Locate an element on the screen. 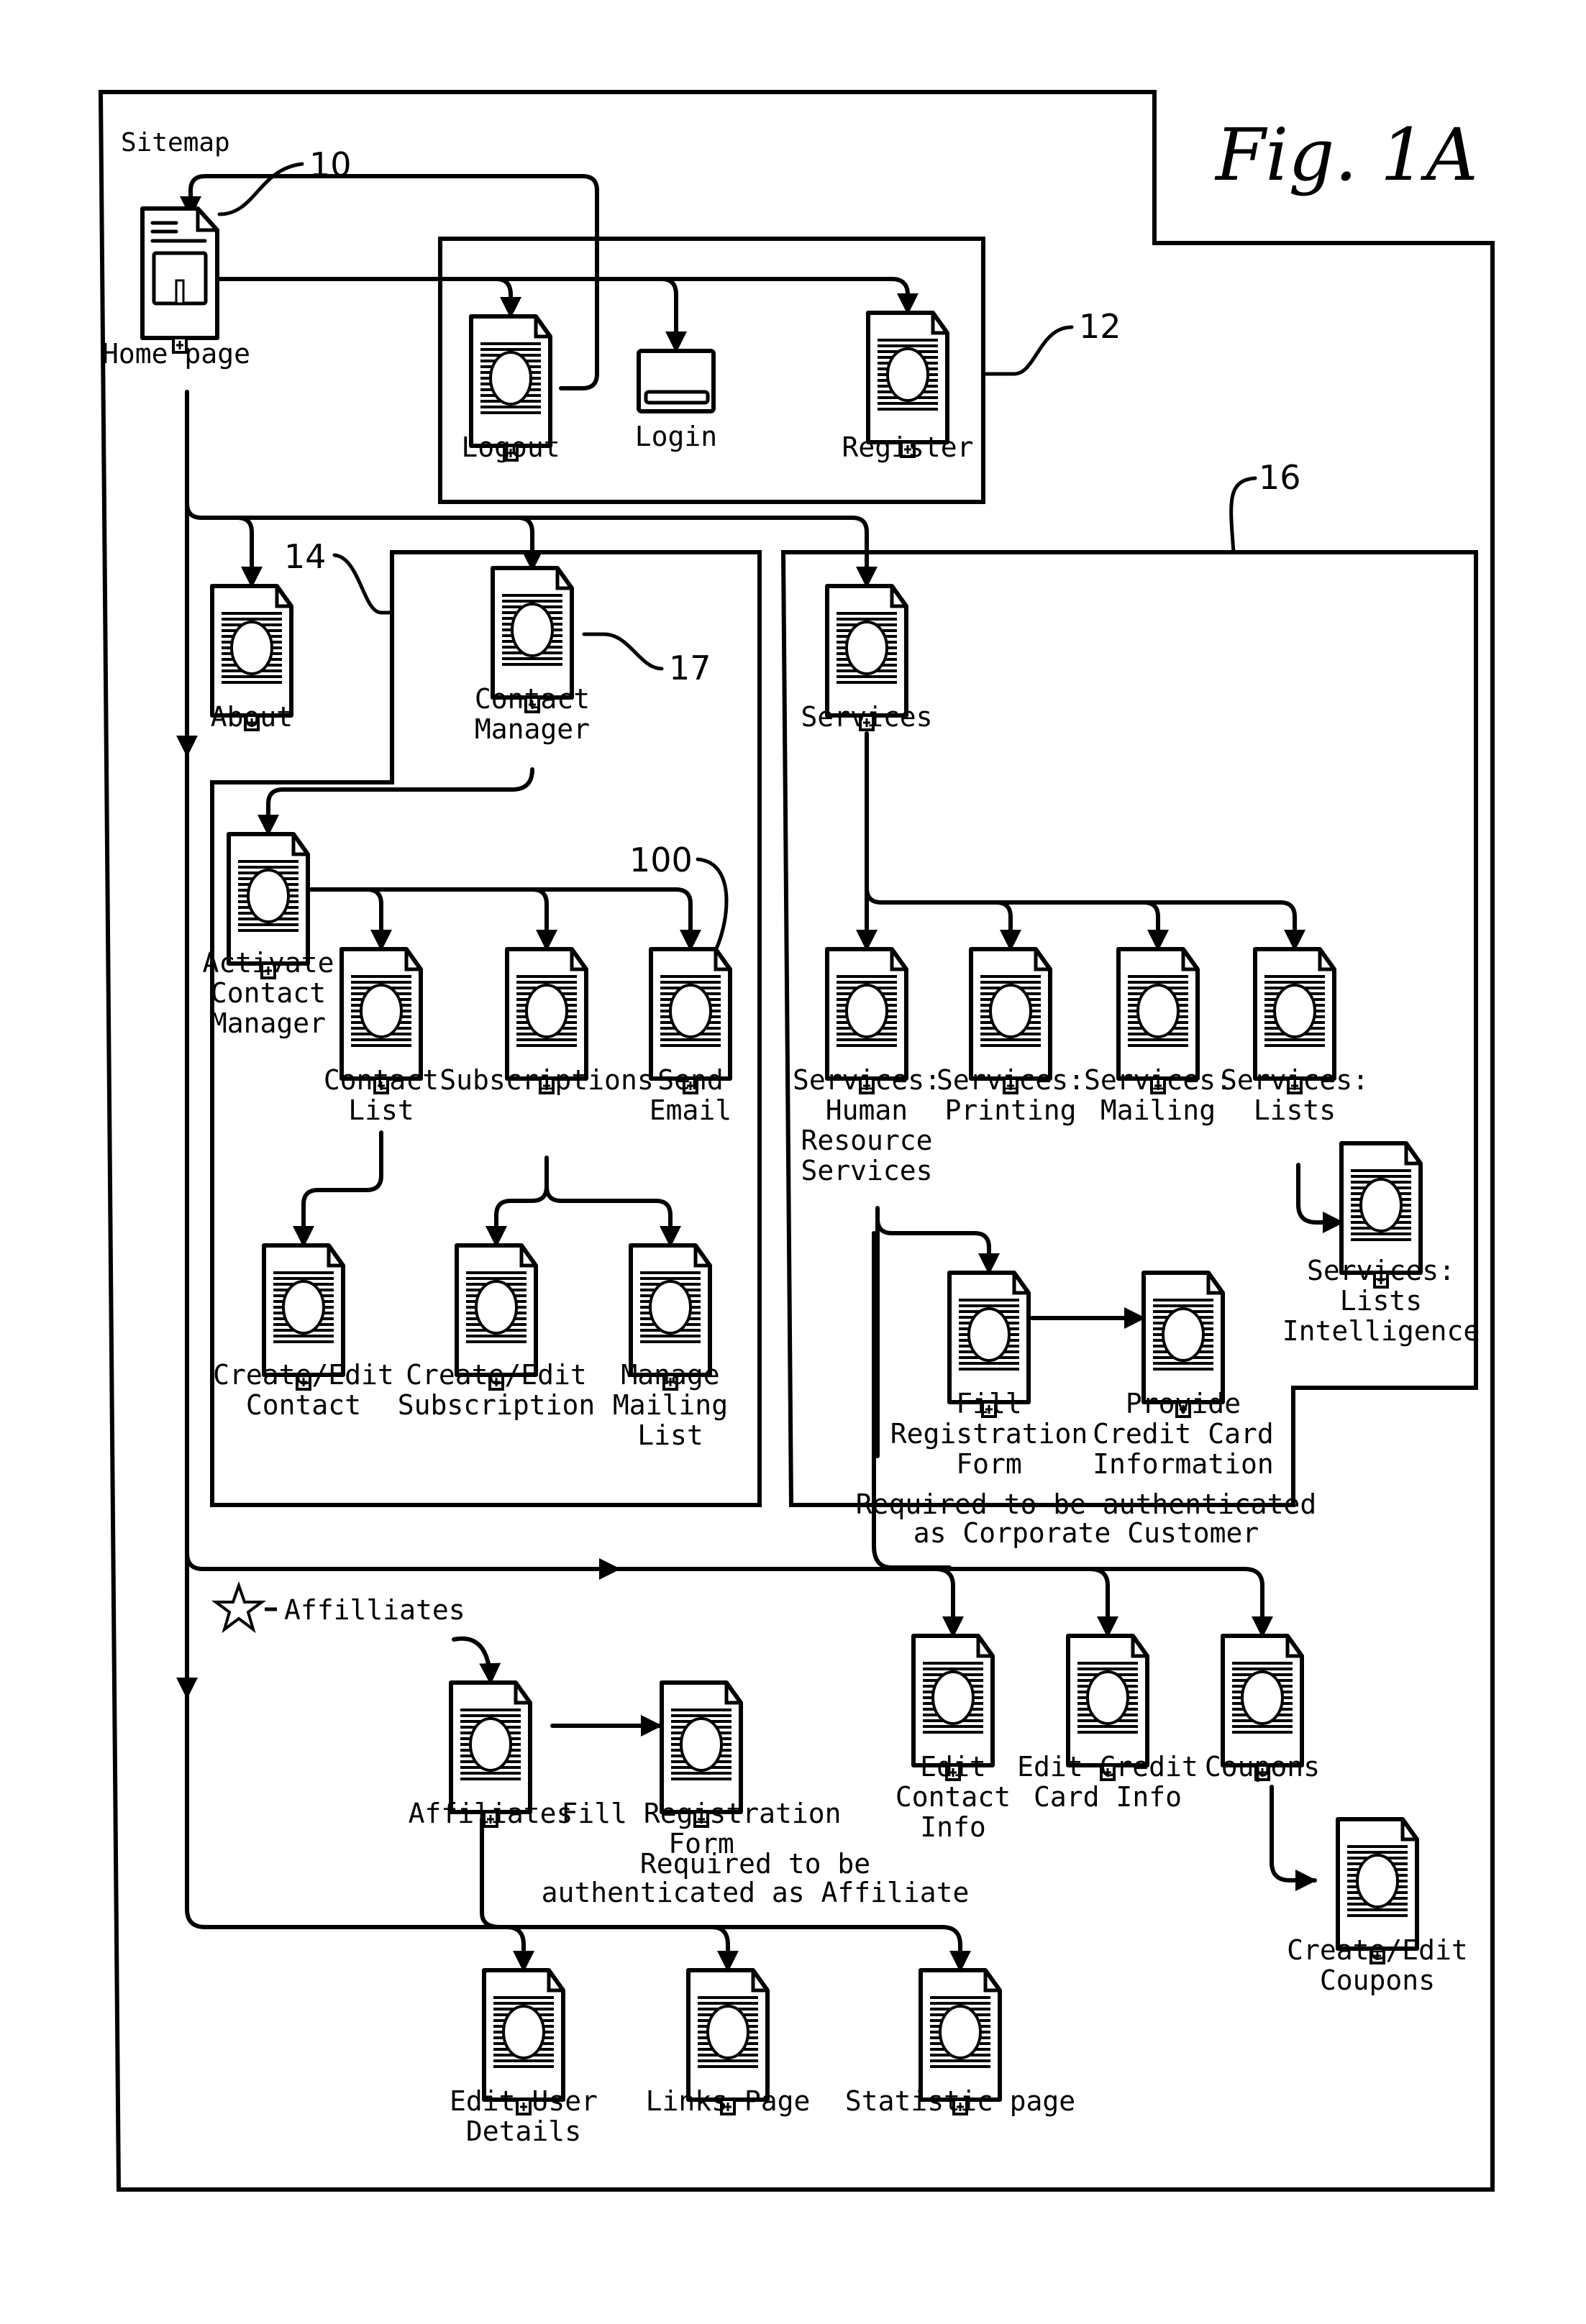 This screenshot has height=2324, width=1586. node-statistic-page: Statistic page is located at coordinates (960, 2043).